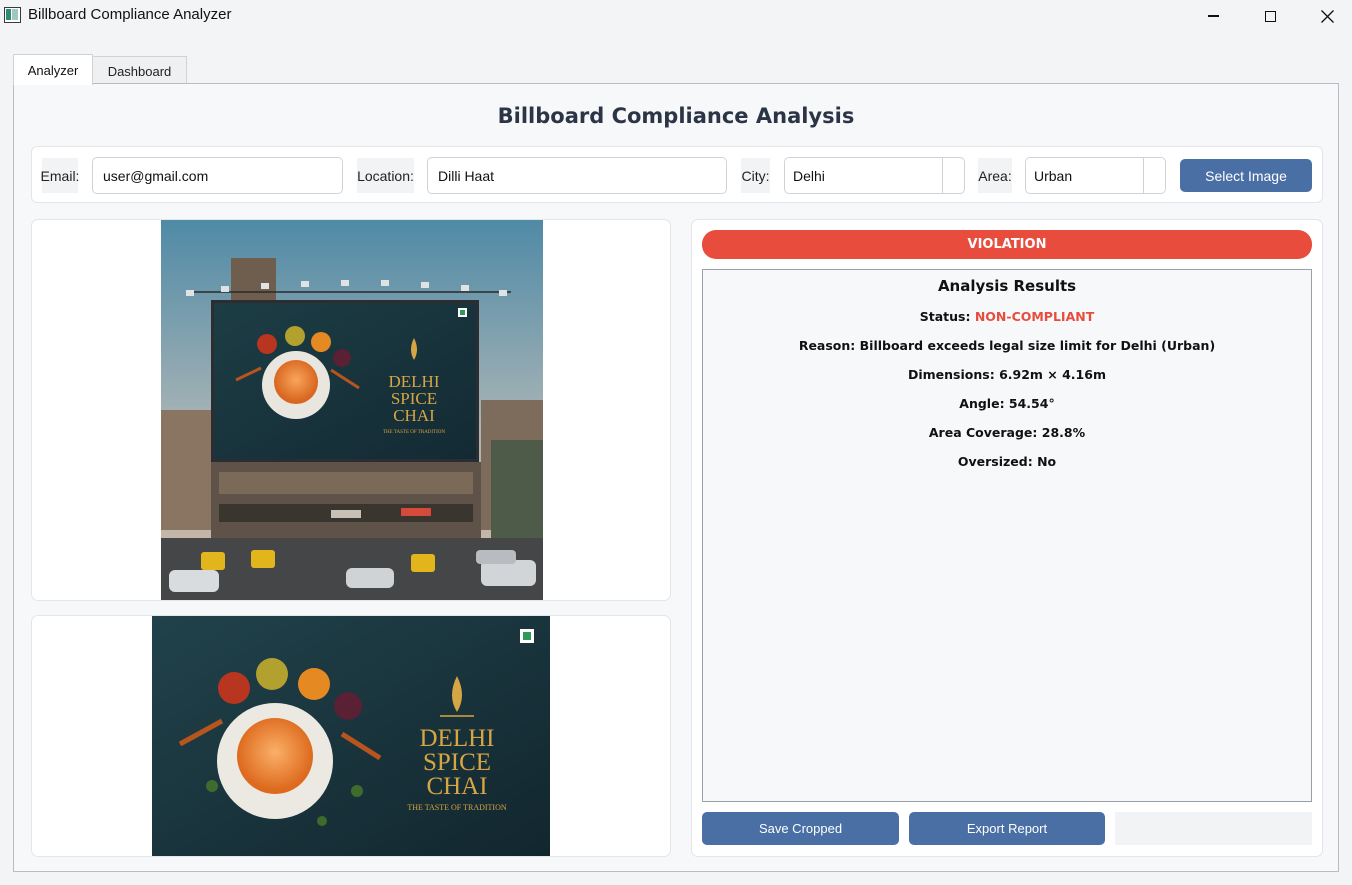 The height and width of the screenshot is (885, 1352). I want to click on status-label: Status:, so click(945, 316).